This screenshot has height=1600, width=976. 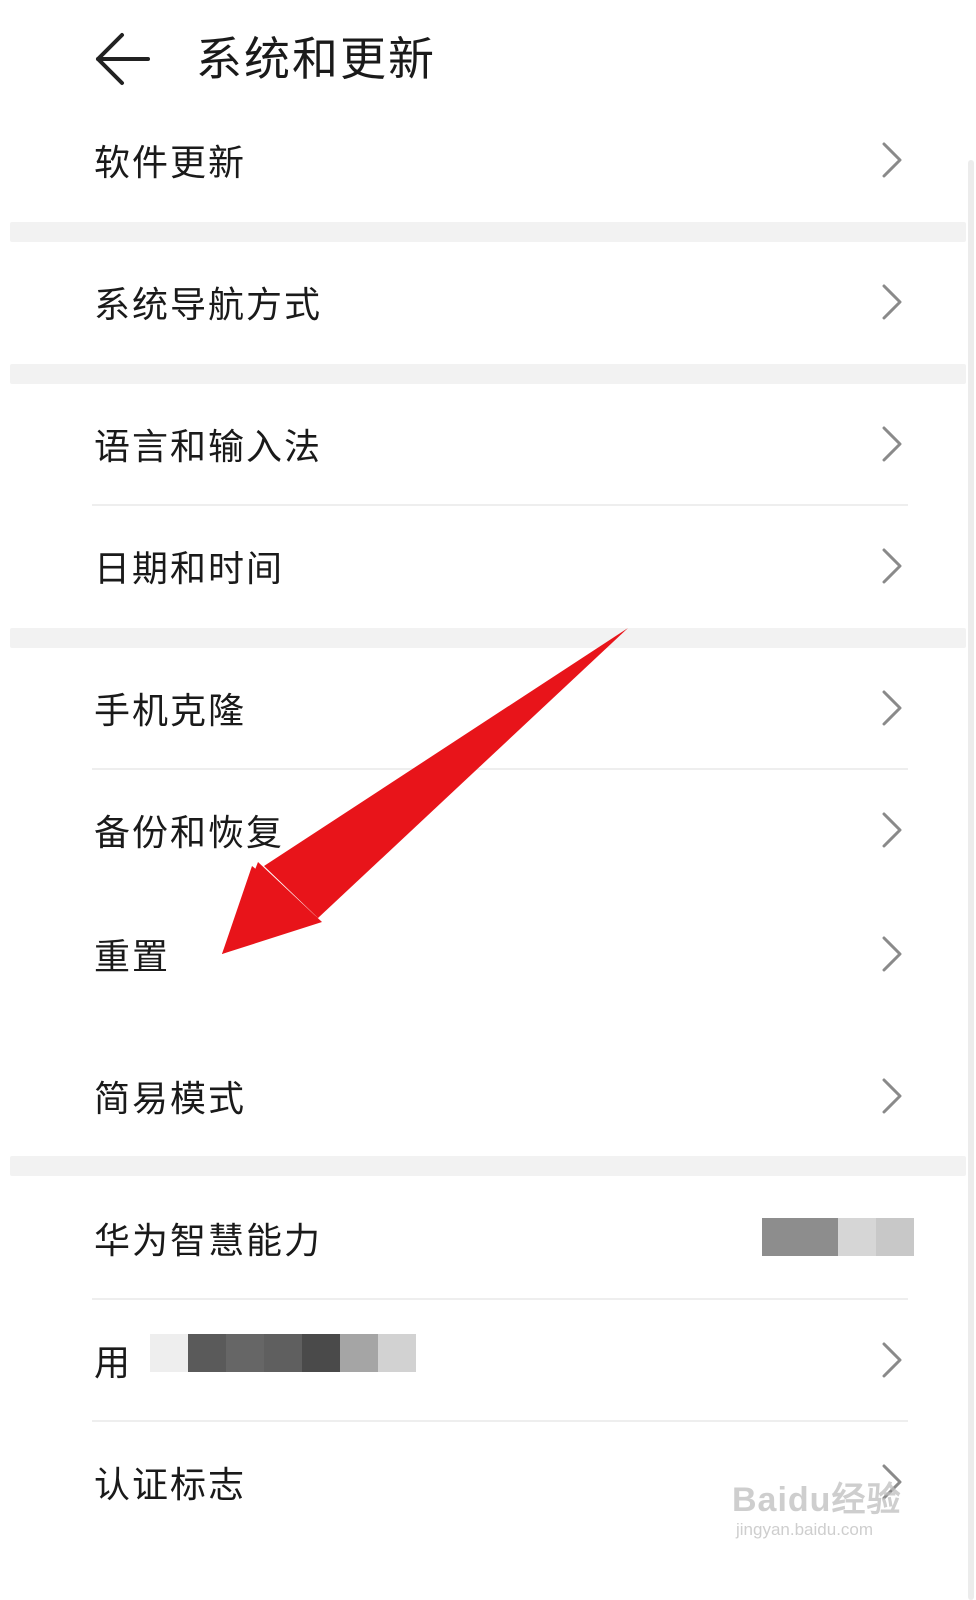 I want to click on watermark-logo: Baidu经验, so click(x=817, y=1500).